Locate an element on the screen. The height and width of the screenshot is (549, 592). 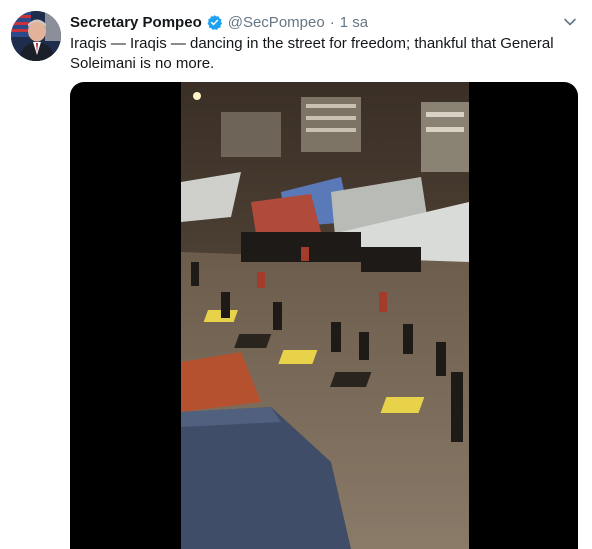
chevron-down-icon is located at coordinates (570, 22).